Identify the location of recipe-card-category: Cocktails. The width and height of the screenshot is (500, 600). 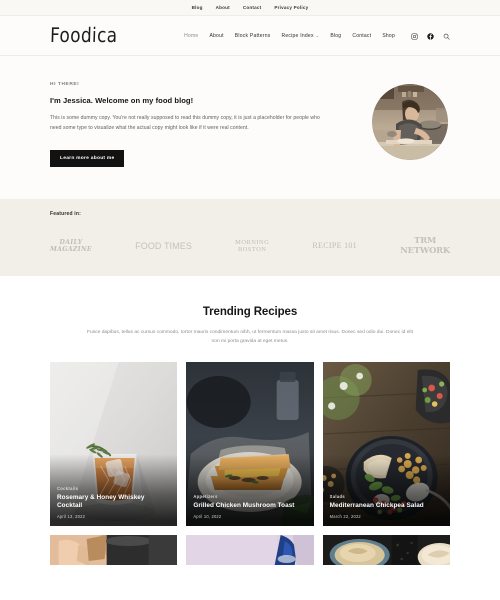
(113, 488).